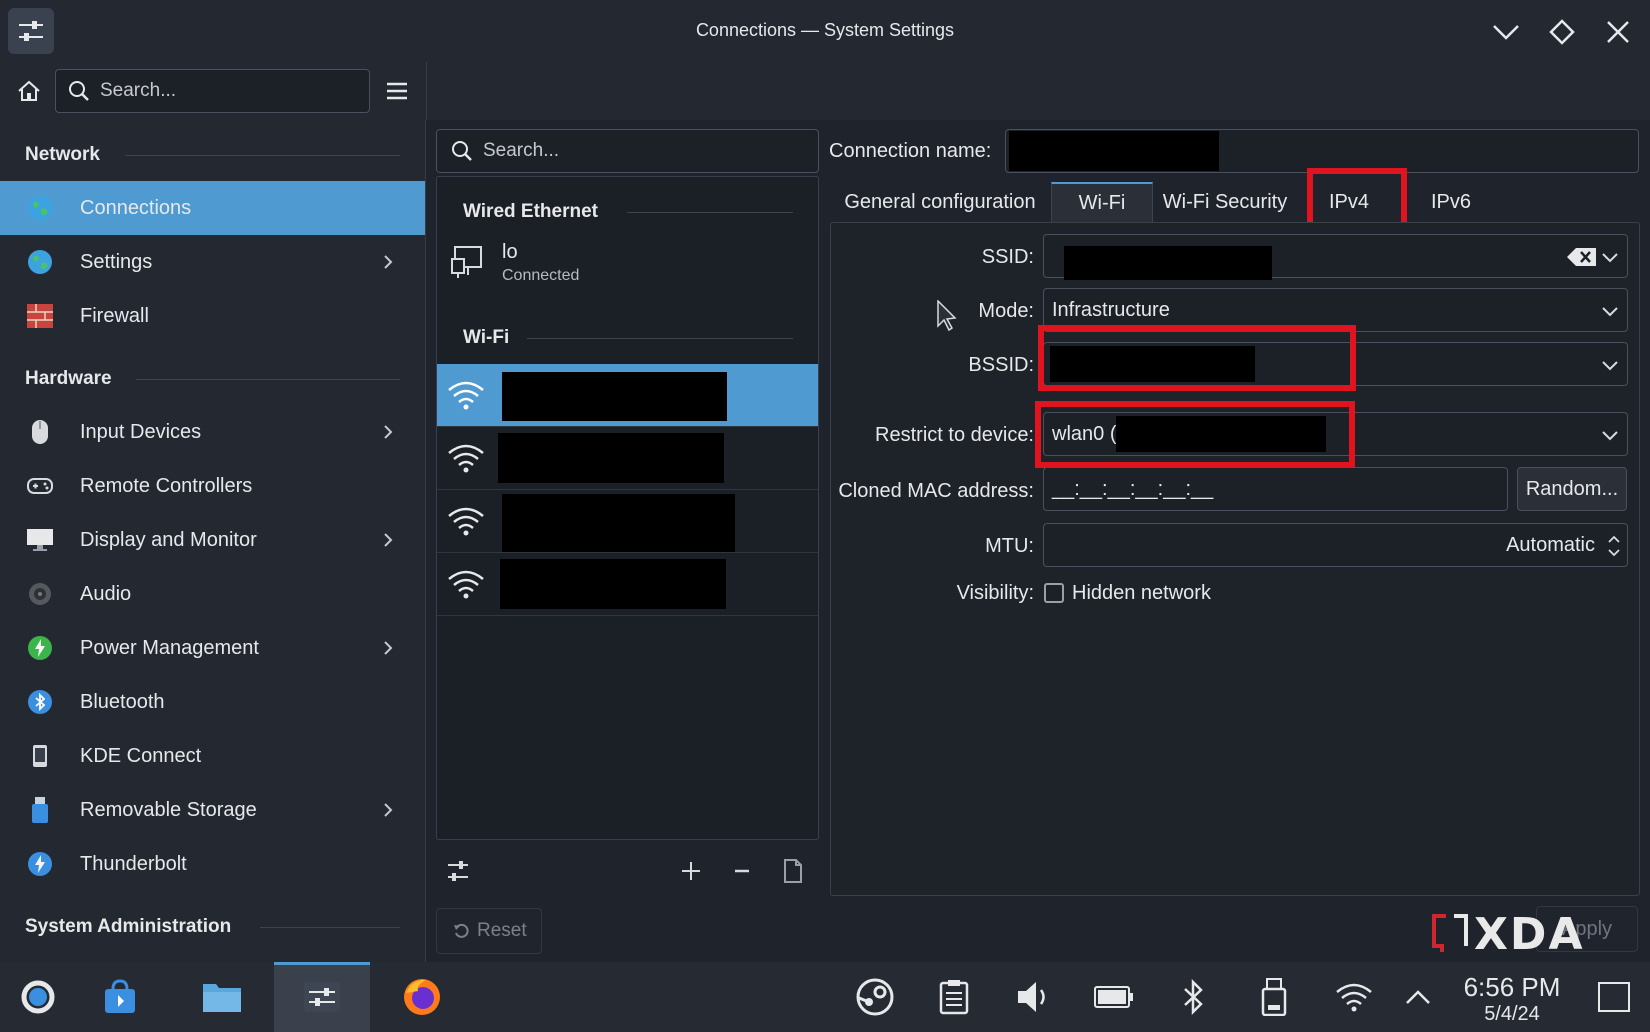 This screenshot has width=1650, height=1032. I want to click on wired-ethernet-heading: Wired Ethernet, so click(530, 211).